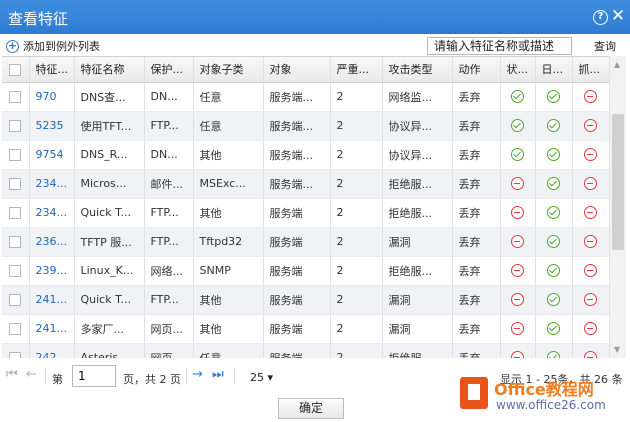 The height and width of the screenshot is (422, 630). What do you see at coordinates (417, 70) in the screenshot?
I see `column-header: 攻击类型` at bounding box center [417, 70].